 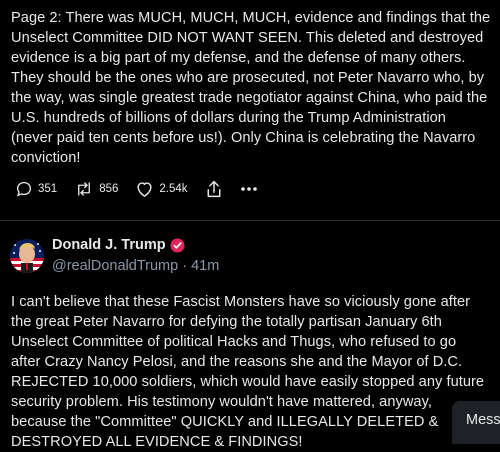 I want to click on repost-button: 856, so click(x=96, y=189).